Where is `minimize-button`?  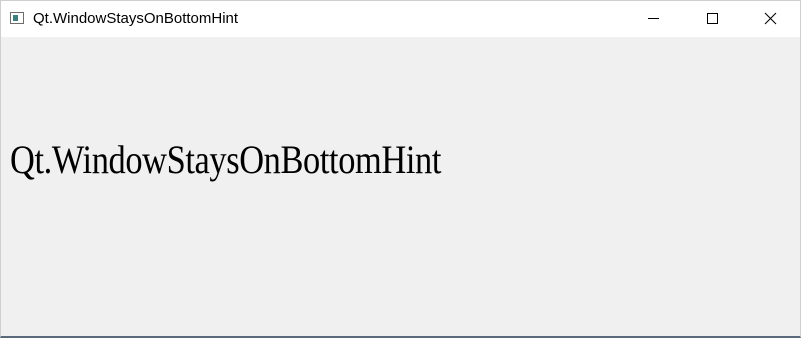
minimize-button is located at coordinates (655, 19).